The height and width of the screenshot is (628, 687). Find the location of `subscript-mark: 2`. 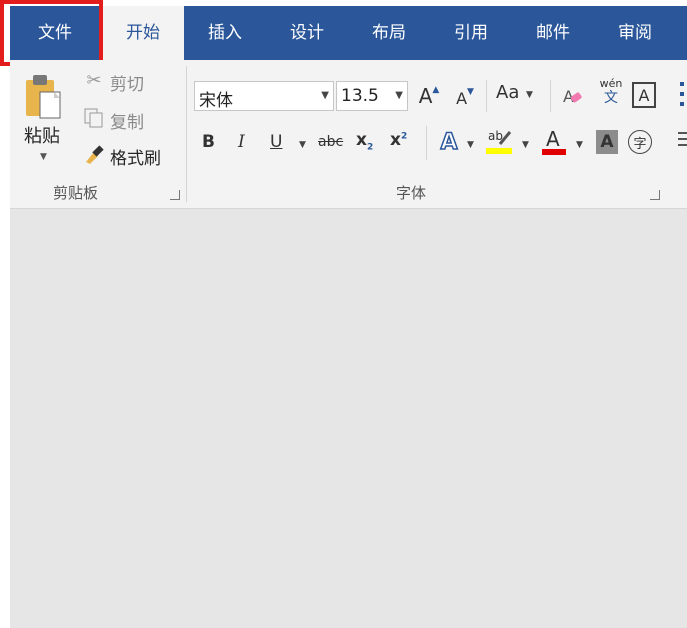

subscript-mark: 2 is located at coordinates (370, 147).